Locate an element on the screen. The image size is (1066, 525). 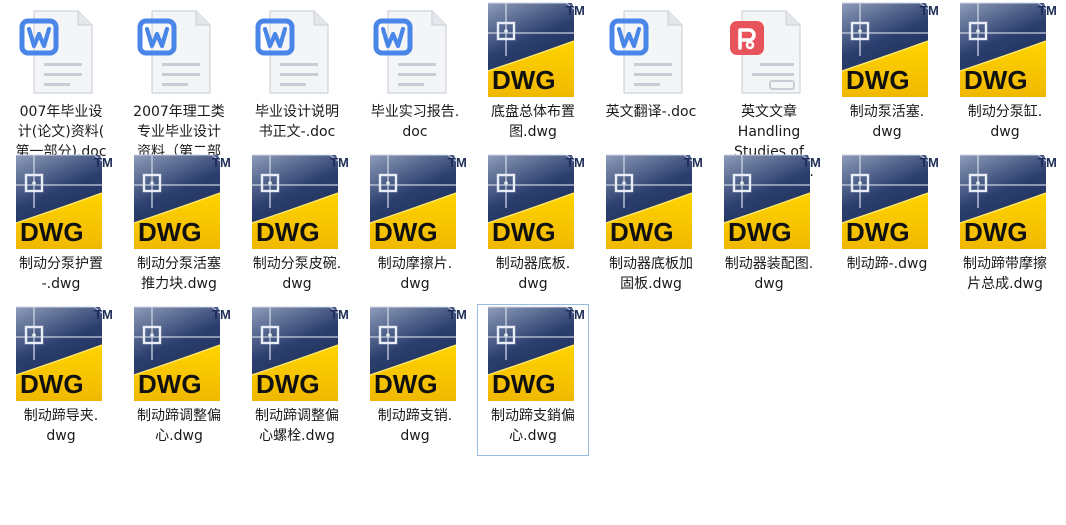
file-name-label: 英文翻译-.doc is located at coordinates (651, 112).